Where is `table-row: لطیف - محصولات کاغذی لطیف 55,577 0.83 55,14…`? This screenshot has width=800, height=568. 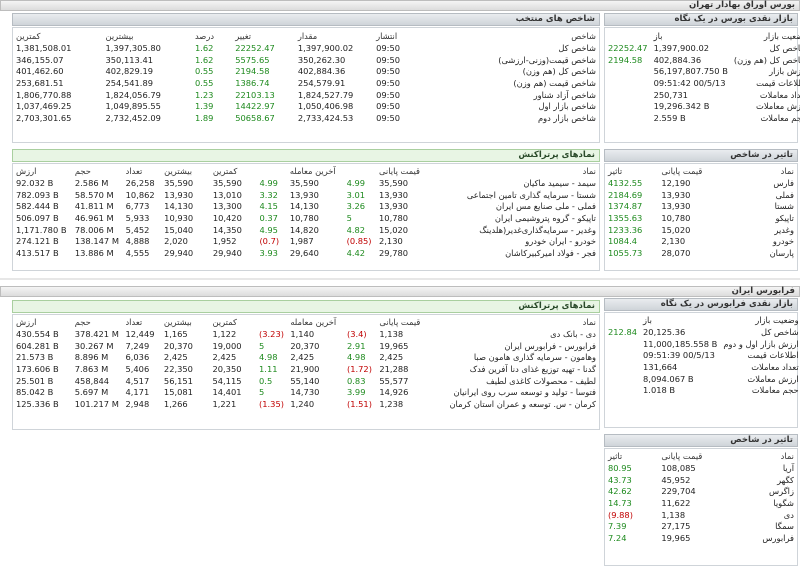
table-row: لطیف - محصولات کاغذی لطیف 55,577 0.83 55,14… is located at coordinates (306, 381).